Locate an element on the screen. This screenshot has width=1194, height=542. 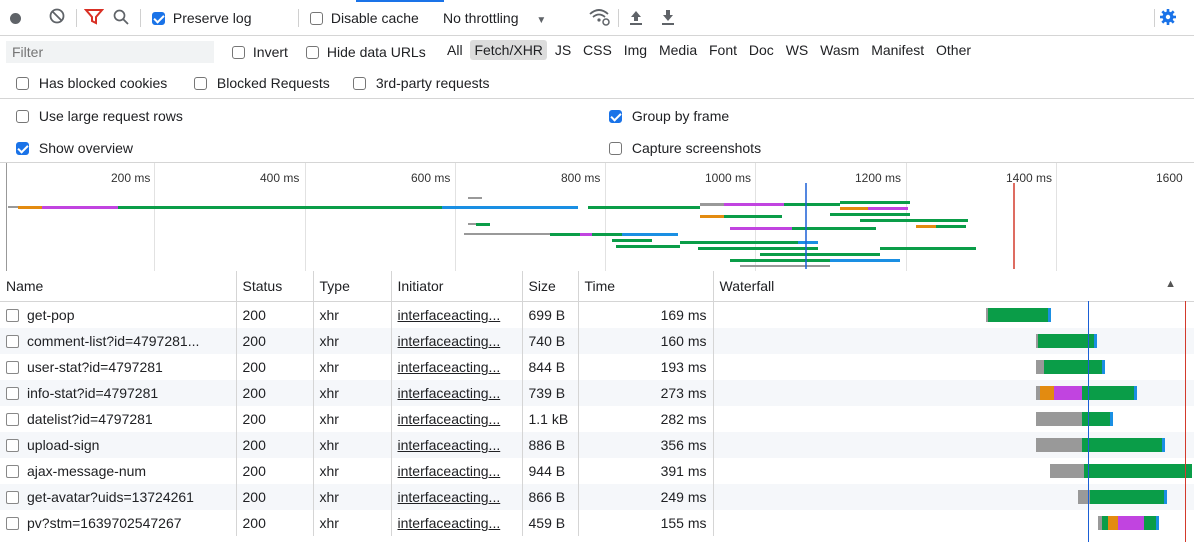
capture-screenshots-label: Capture screenshots is located at coordinates (696, 148).